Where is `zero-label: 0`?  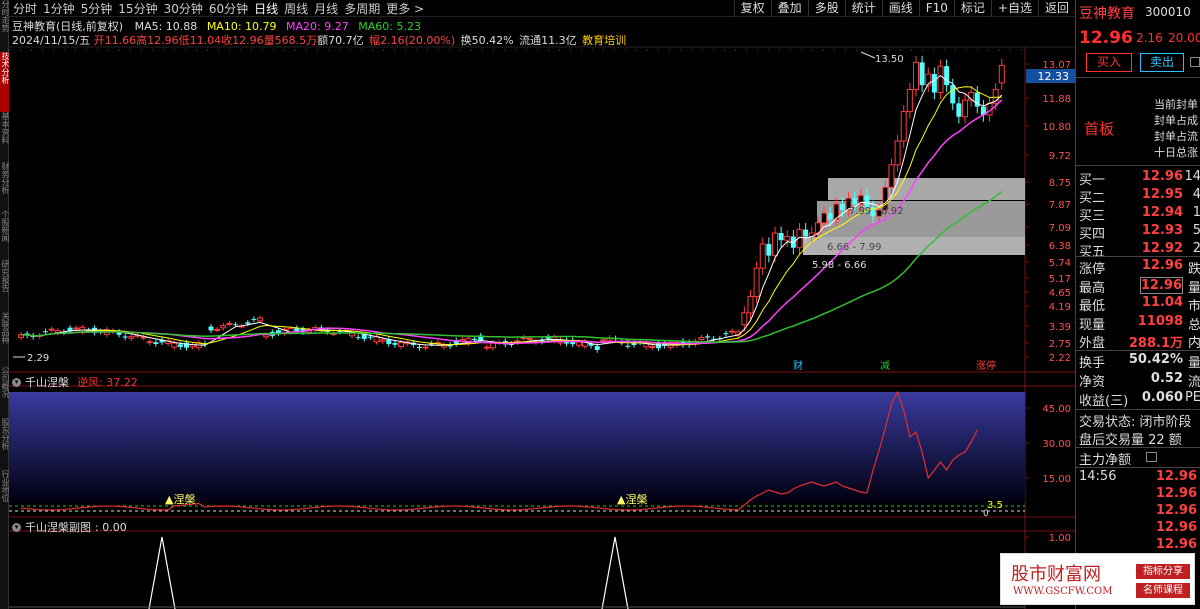 zero-label: 0 is located at coordinates (986, 514).